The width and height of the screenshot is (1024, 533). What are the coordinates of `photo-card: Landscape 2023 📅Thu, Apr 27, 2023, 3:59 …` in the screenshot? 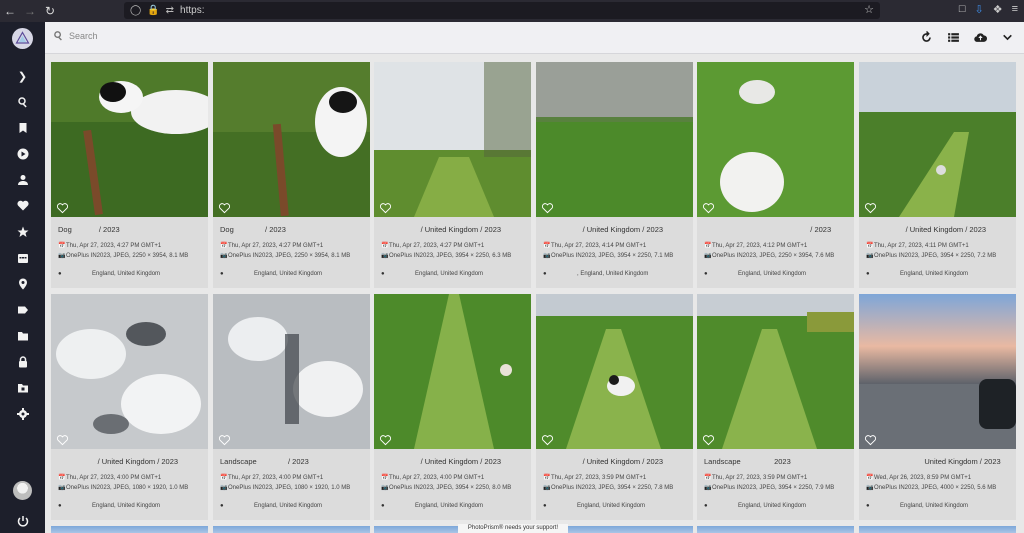 It's located at (775, 407).